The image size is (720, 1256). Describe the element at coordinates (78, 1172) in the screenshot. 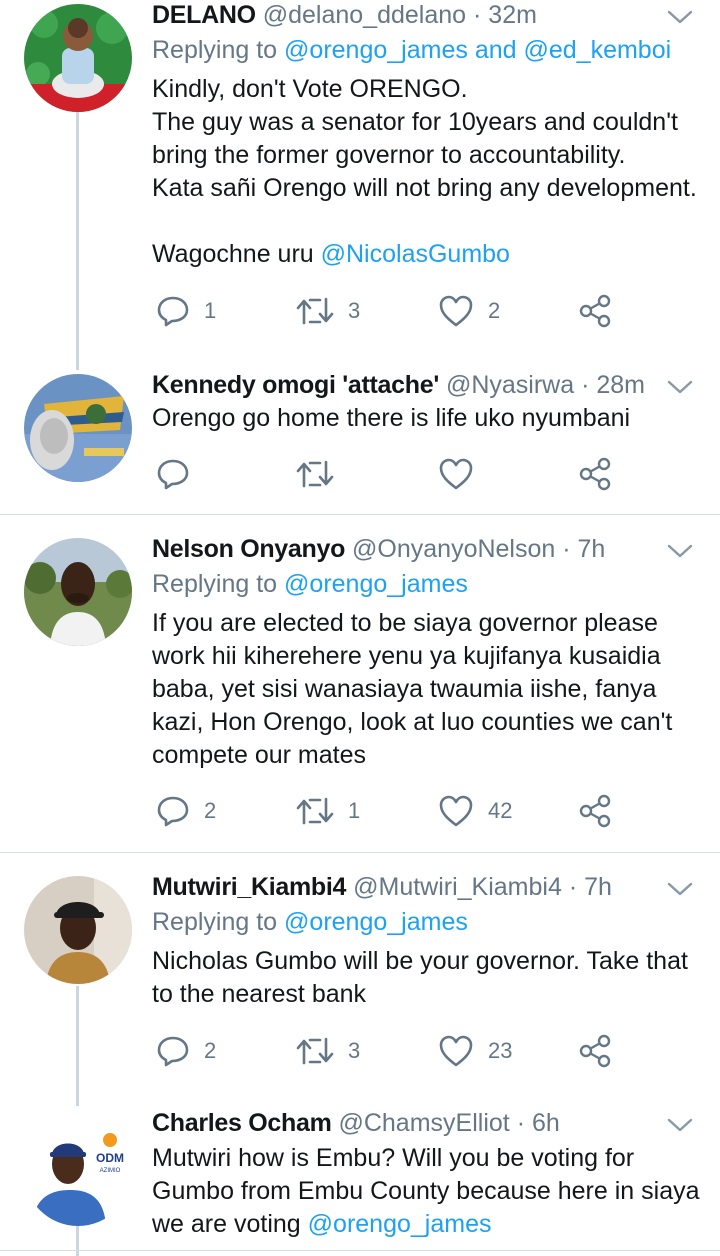

I see `avatar: ODM AZIMIO` at that location.